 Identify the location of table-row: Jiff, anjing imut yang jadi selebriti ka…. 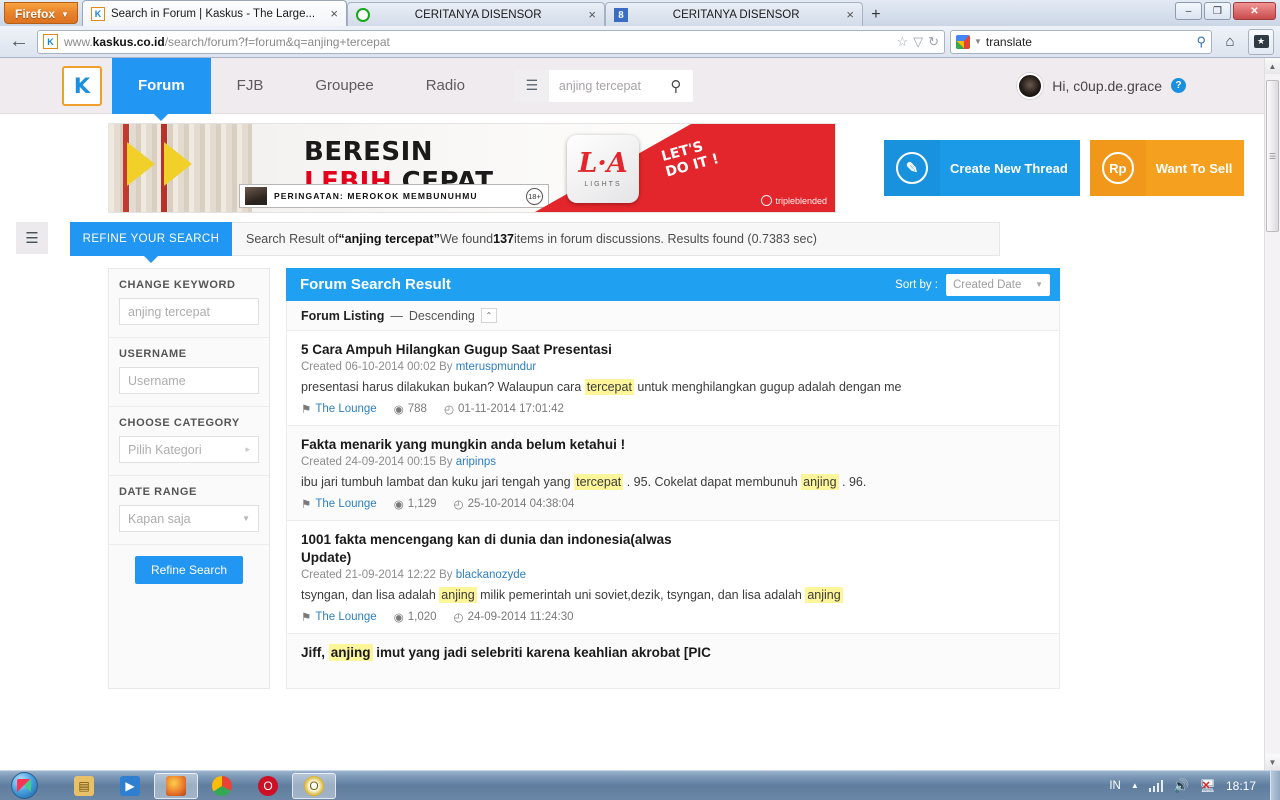
(673, 661).